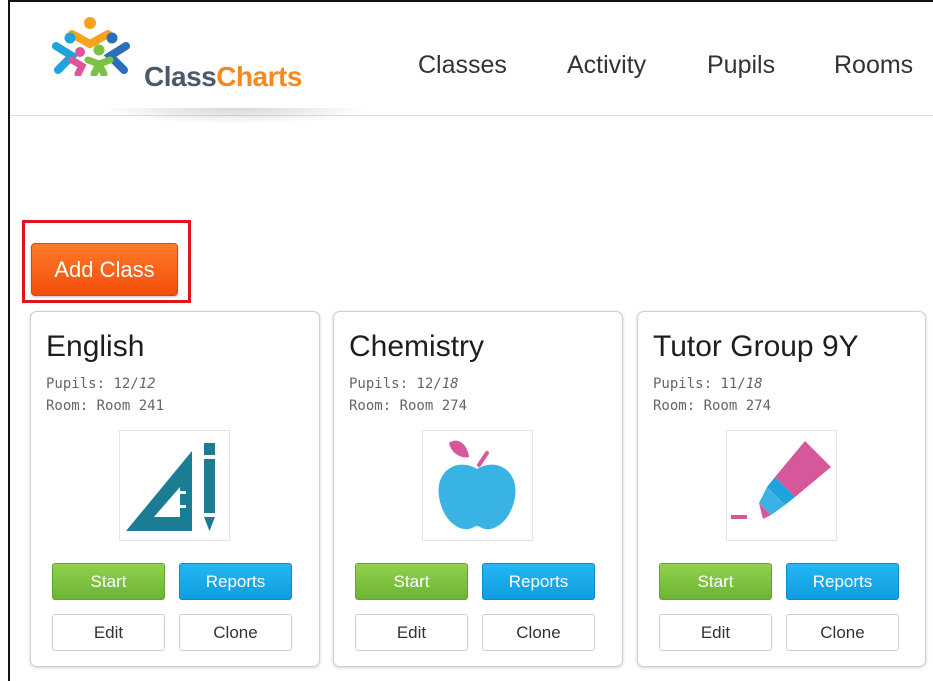  I want to click on highlighter-icon, so click(781, 480).